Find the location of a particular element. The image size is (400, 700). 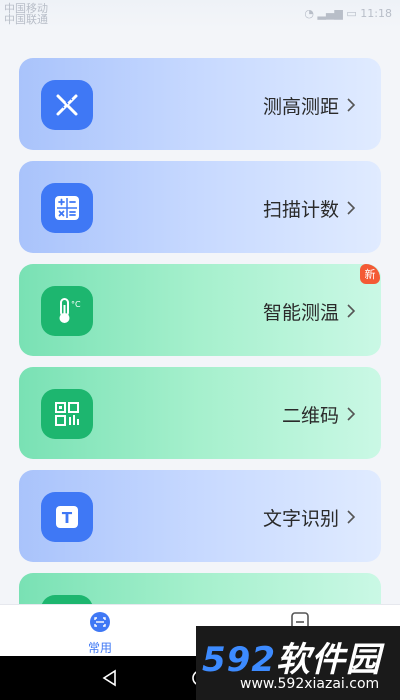

card-label: 扫描计数 is located at coordinates (300, 210).